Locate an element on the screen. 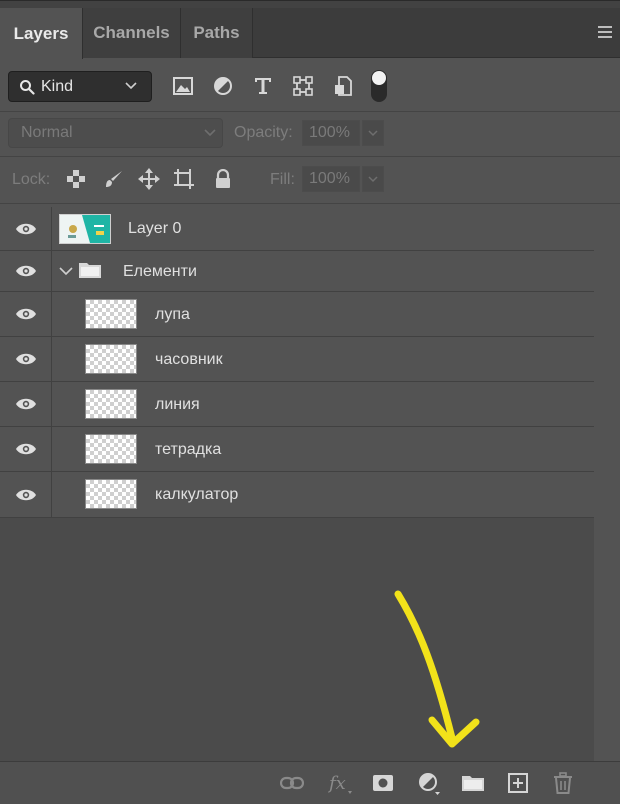  search-icon is located at coordinates (27, 87).